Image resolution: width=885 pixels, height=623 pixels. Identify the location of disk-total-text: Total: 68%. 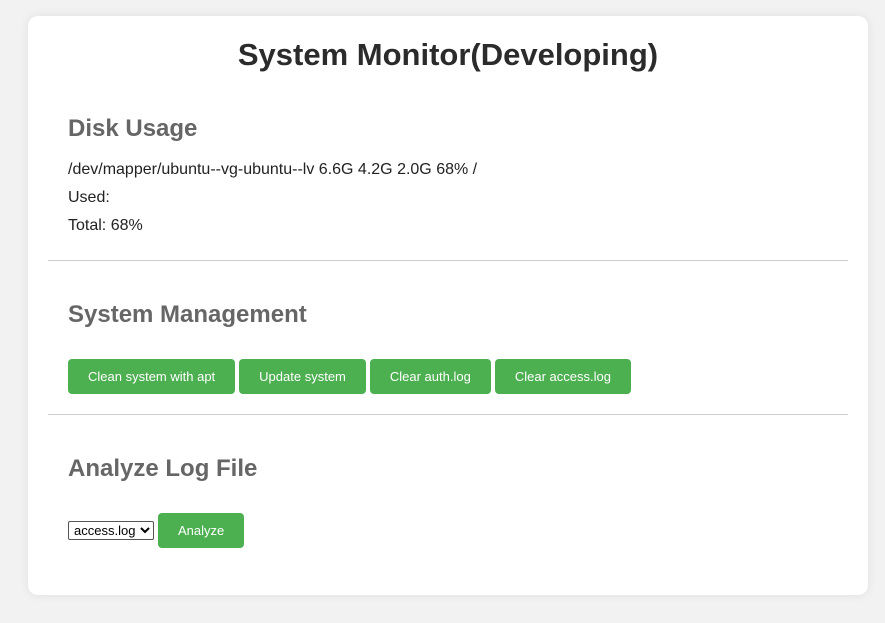
(105, 225).